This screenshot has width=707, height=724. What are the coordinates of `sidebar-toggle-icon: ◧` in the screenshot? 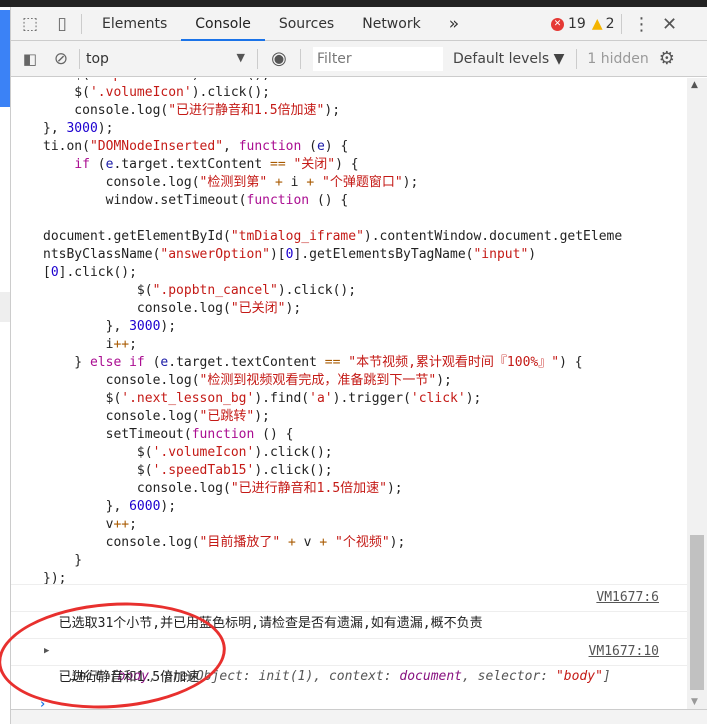 It's located at (30, 59).